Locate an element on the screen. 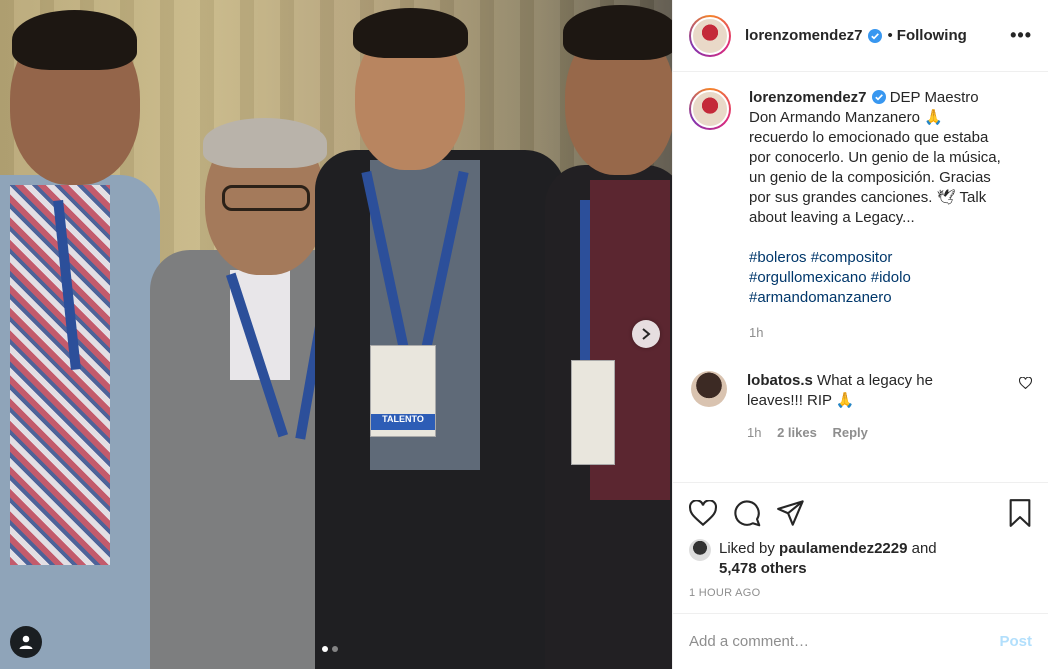  more-options-icon: ••• is located at coordinates (1021, 35).